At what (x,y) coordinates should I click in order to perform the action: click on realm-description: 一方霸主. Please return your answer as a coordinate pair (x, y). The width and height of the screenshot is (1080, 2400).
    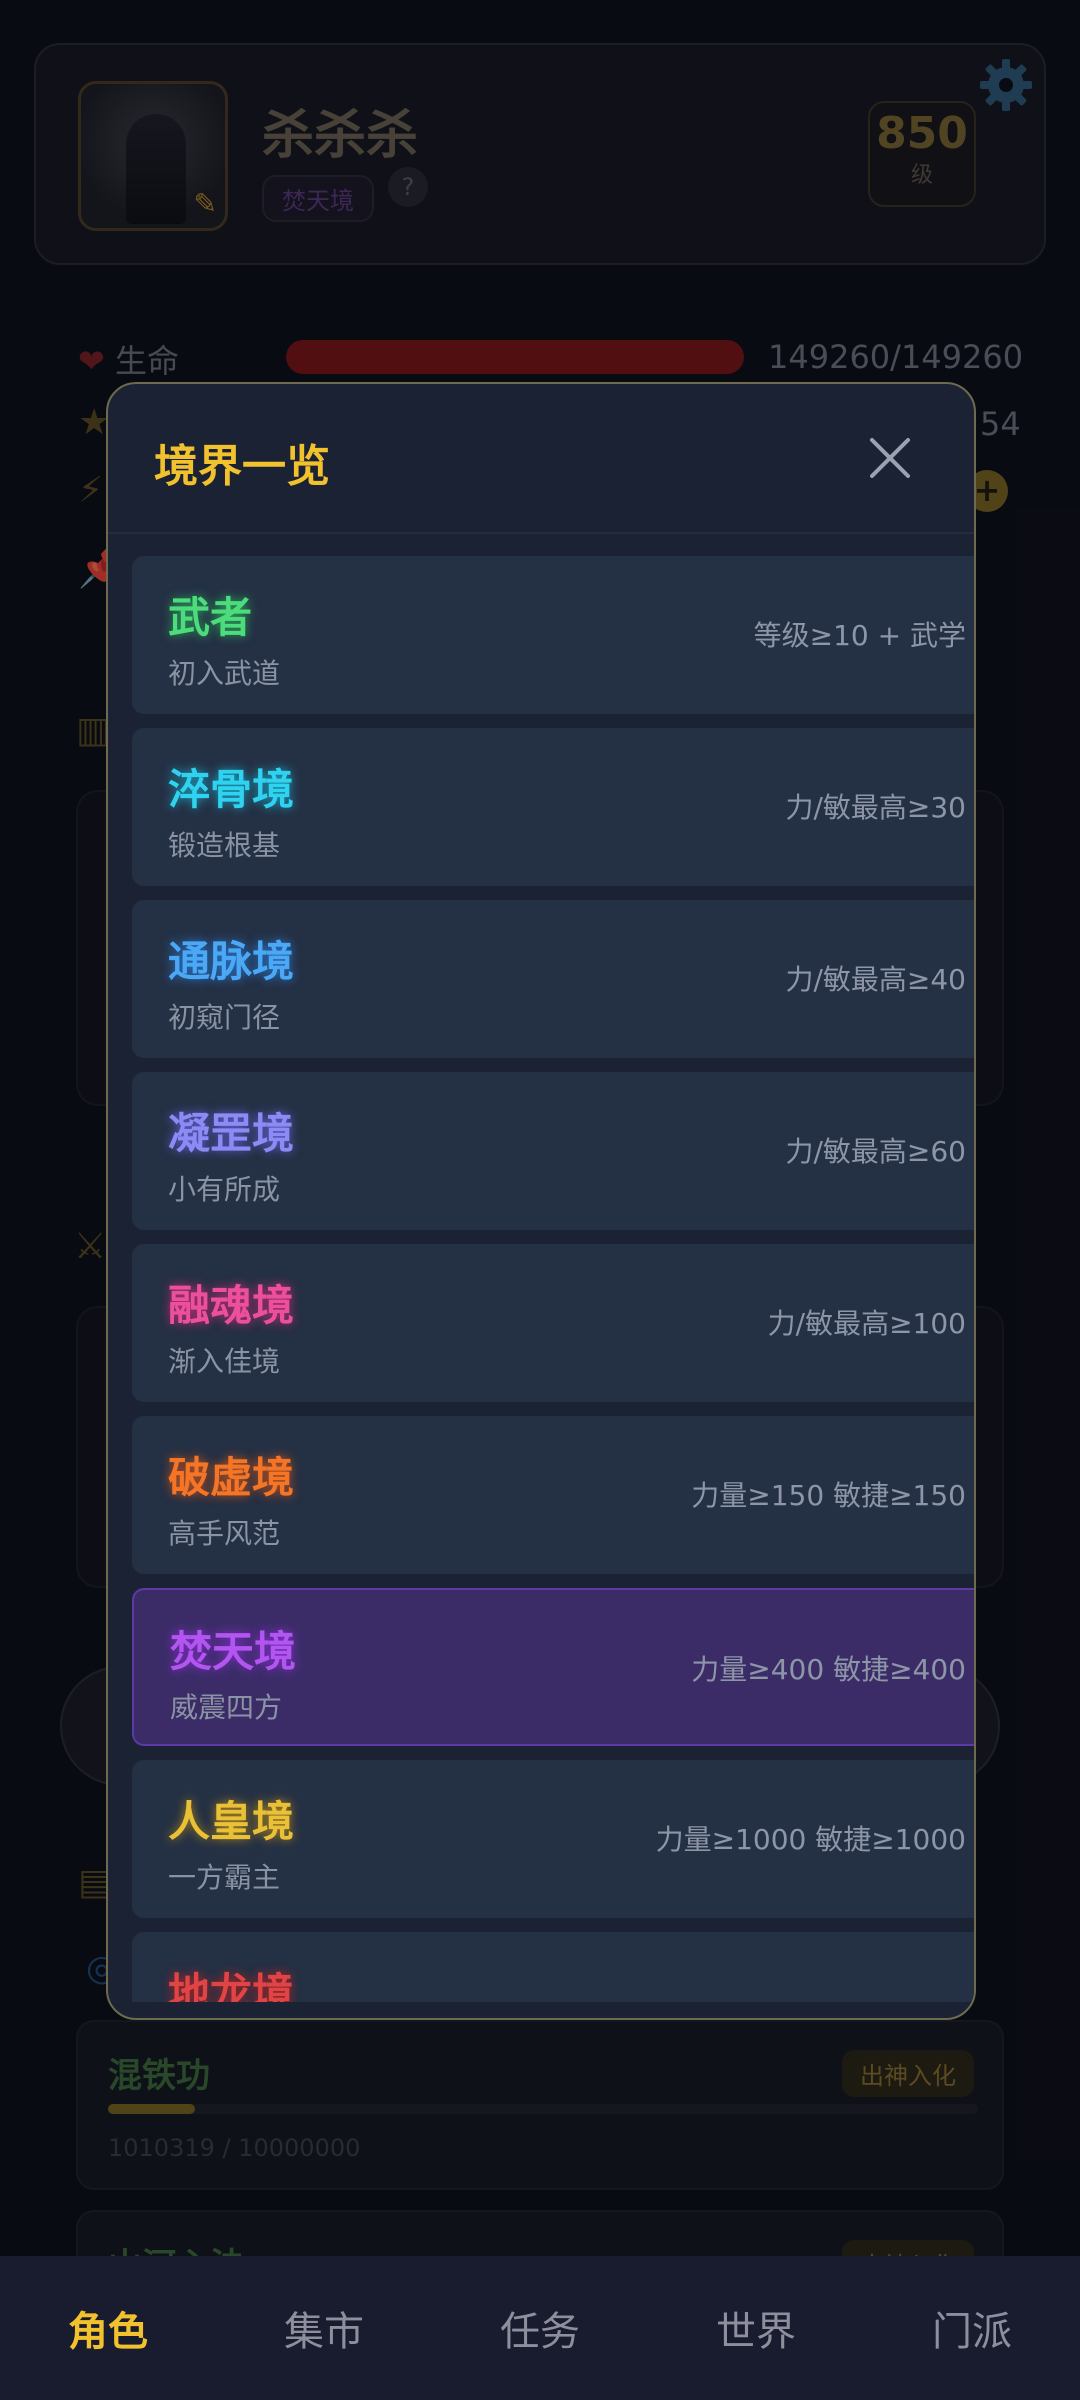
    Looking at the image, I should click on (224, 1877).